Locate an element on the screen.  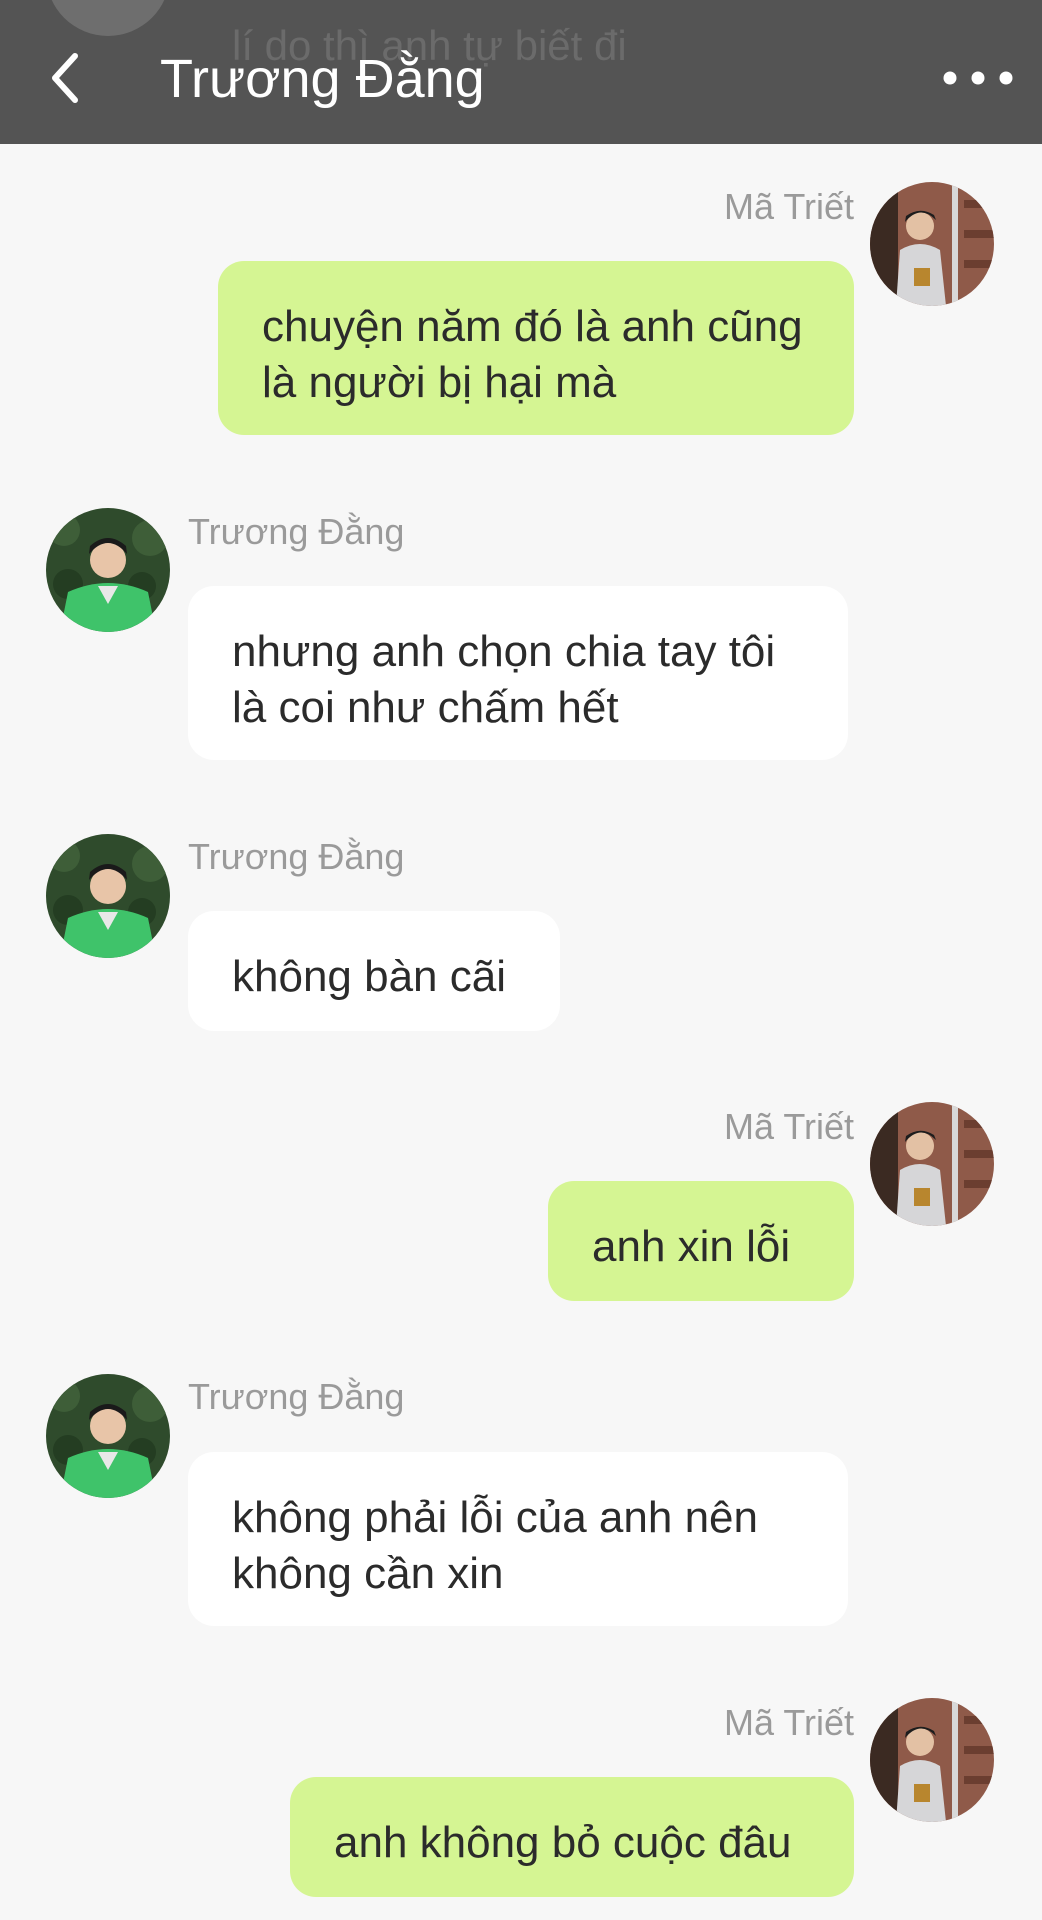
message-bubble-outgoing: anh xin lỗi is located at coordinates (701, 1241).